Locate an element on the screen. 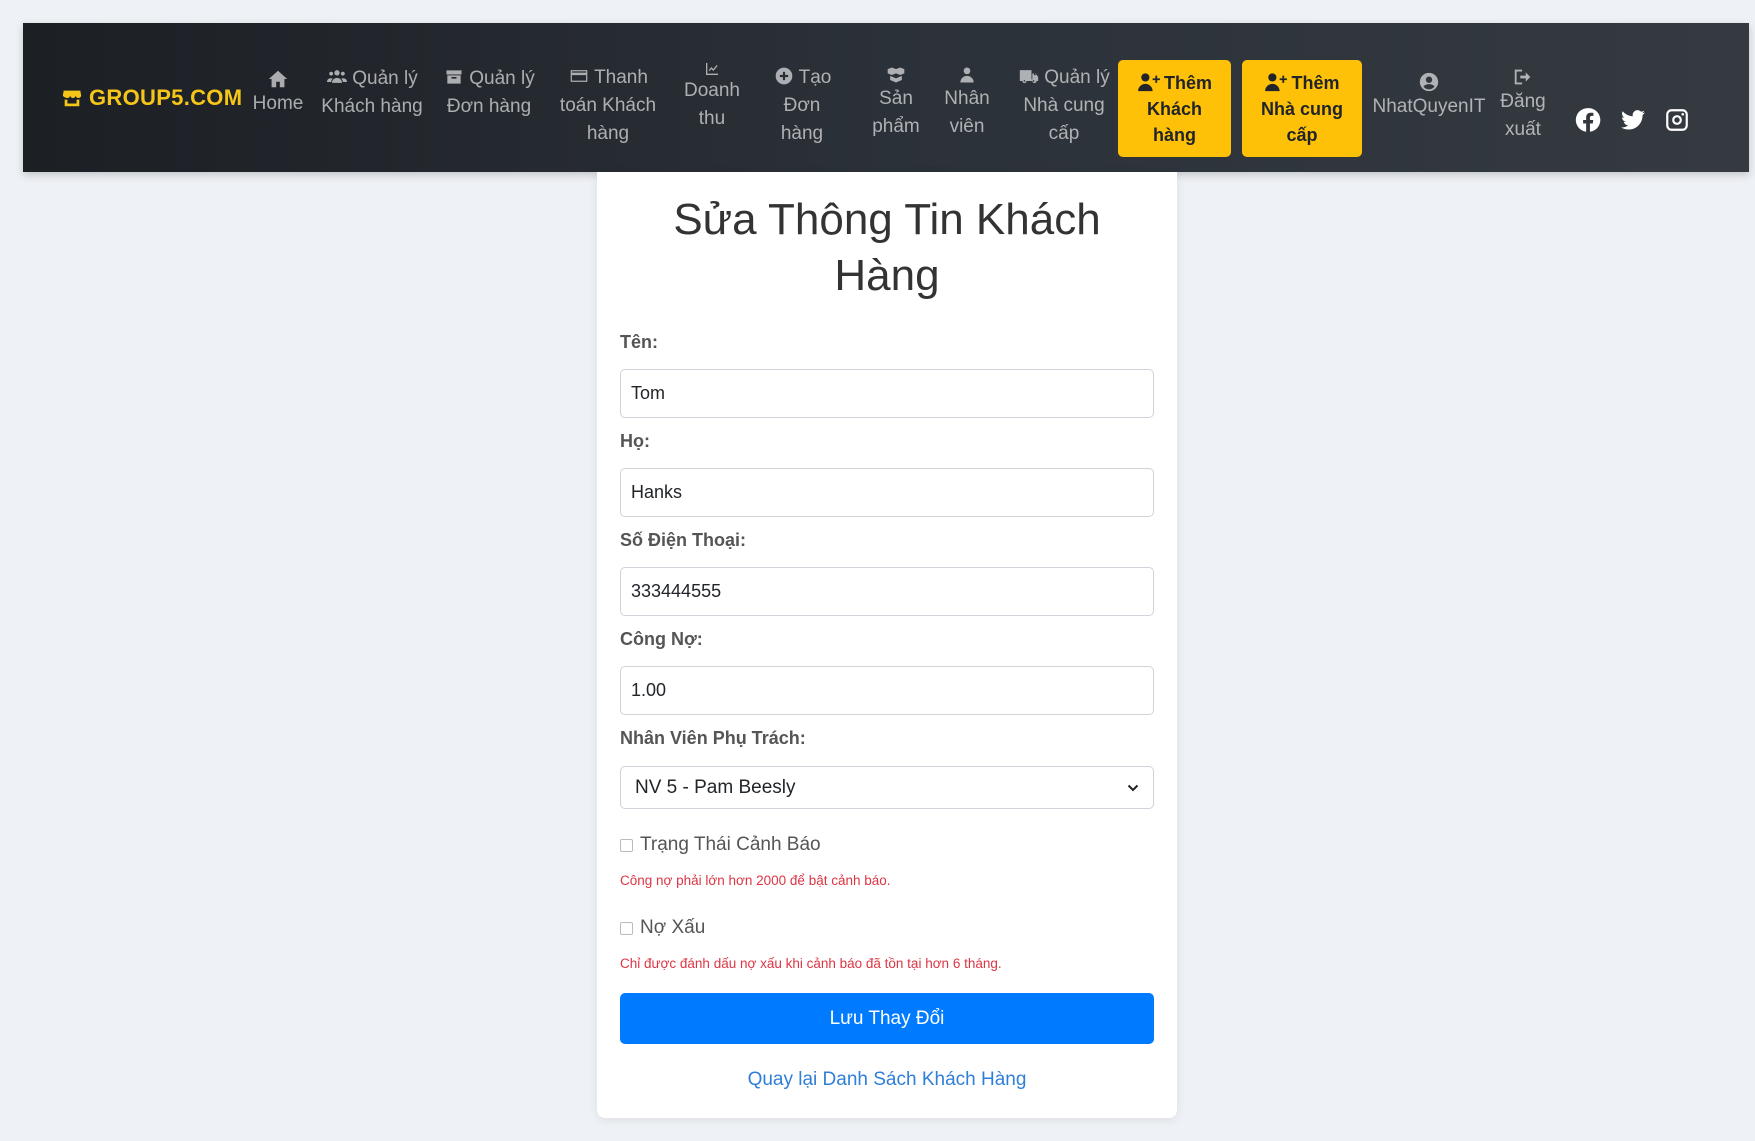 The width and height of the screenshot is (1755, 1141). sign-out-icon is located at coordinates (1522, 77).